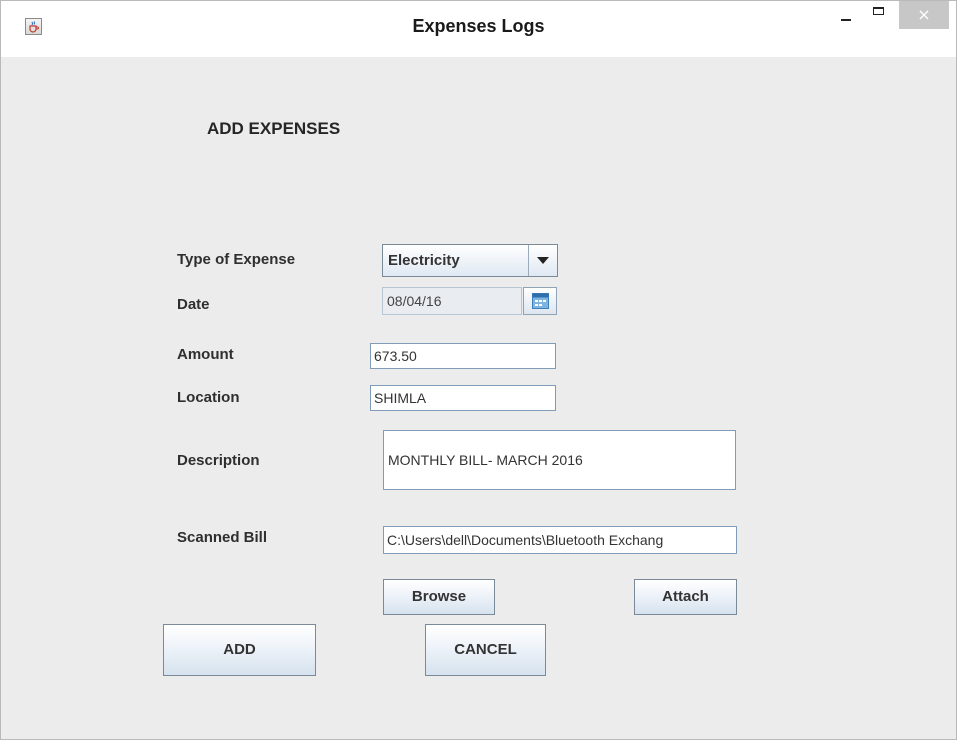 The height and width of the screenshot is (740, 957). I want to click on chevron-down-icon, so click(543, 260).